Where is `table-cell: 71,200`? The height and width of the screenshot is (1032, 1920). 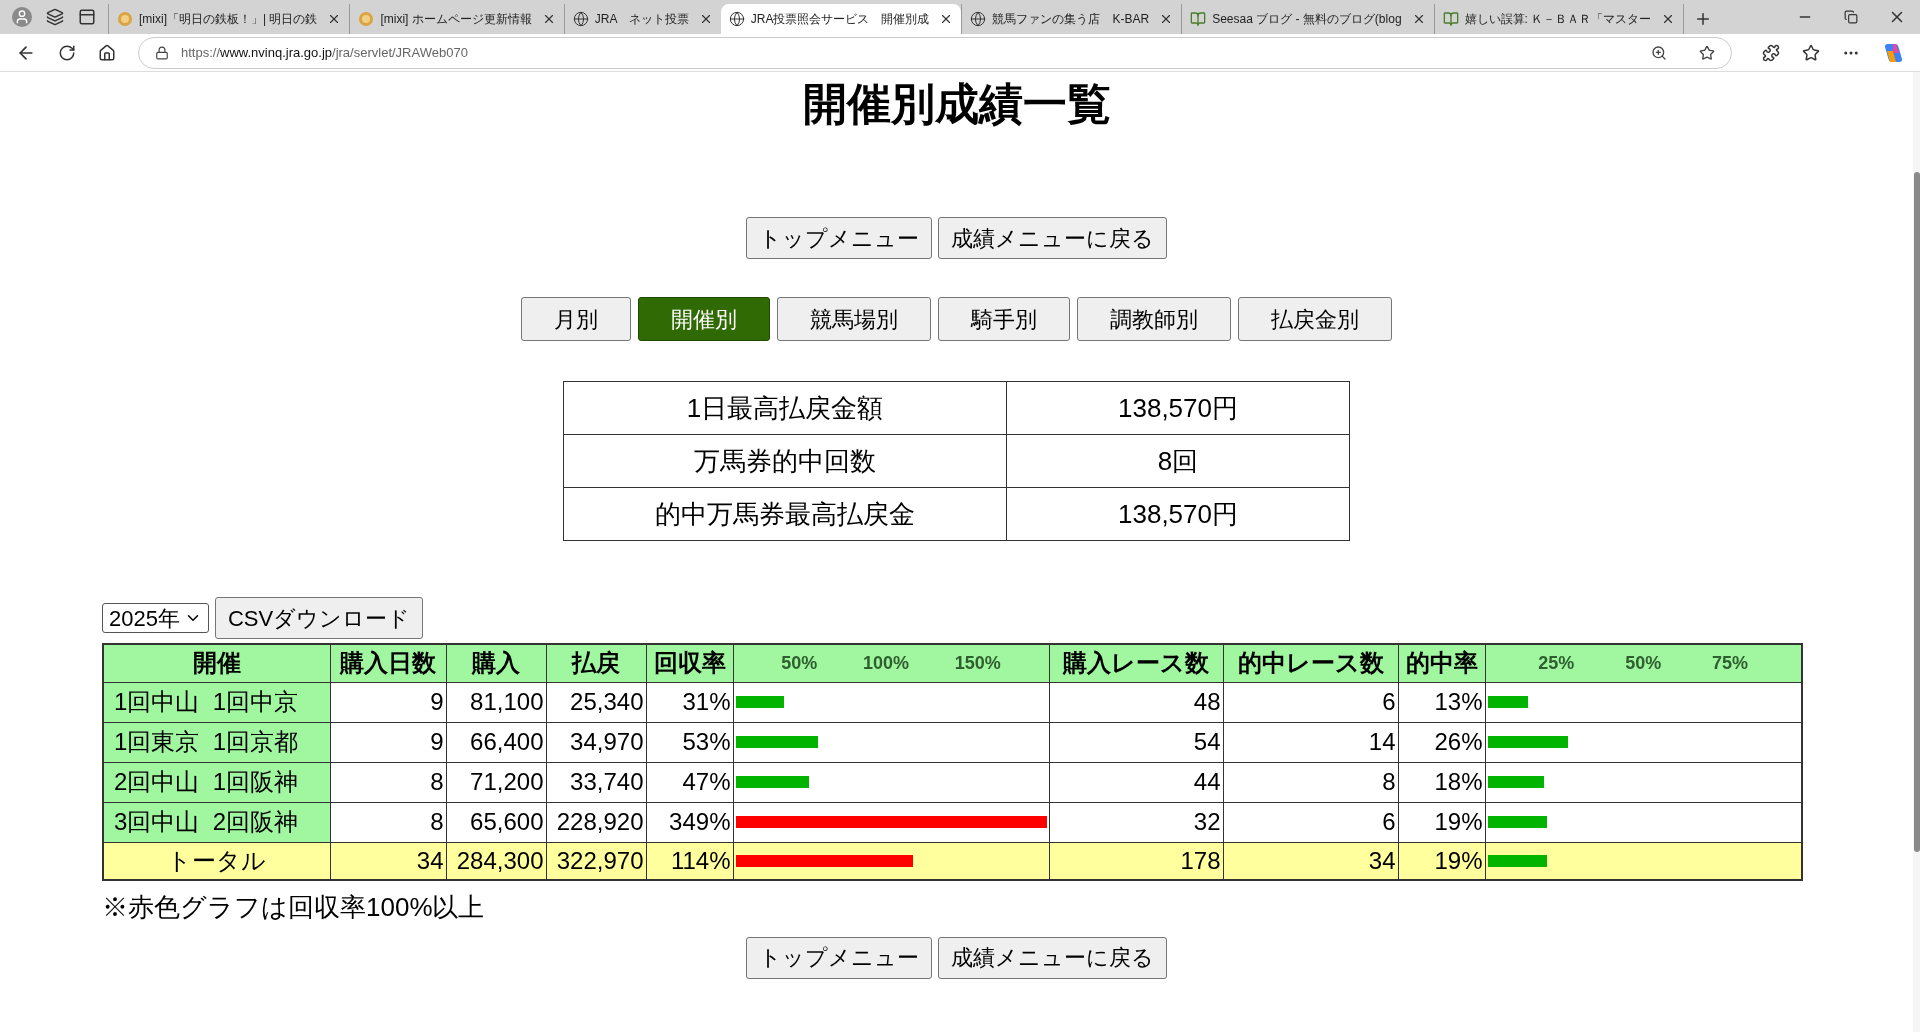
table-cell: 71,200 is located at coordinates (496, 782).